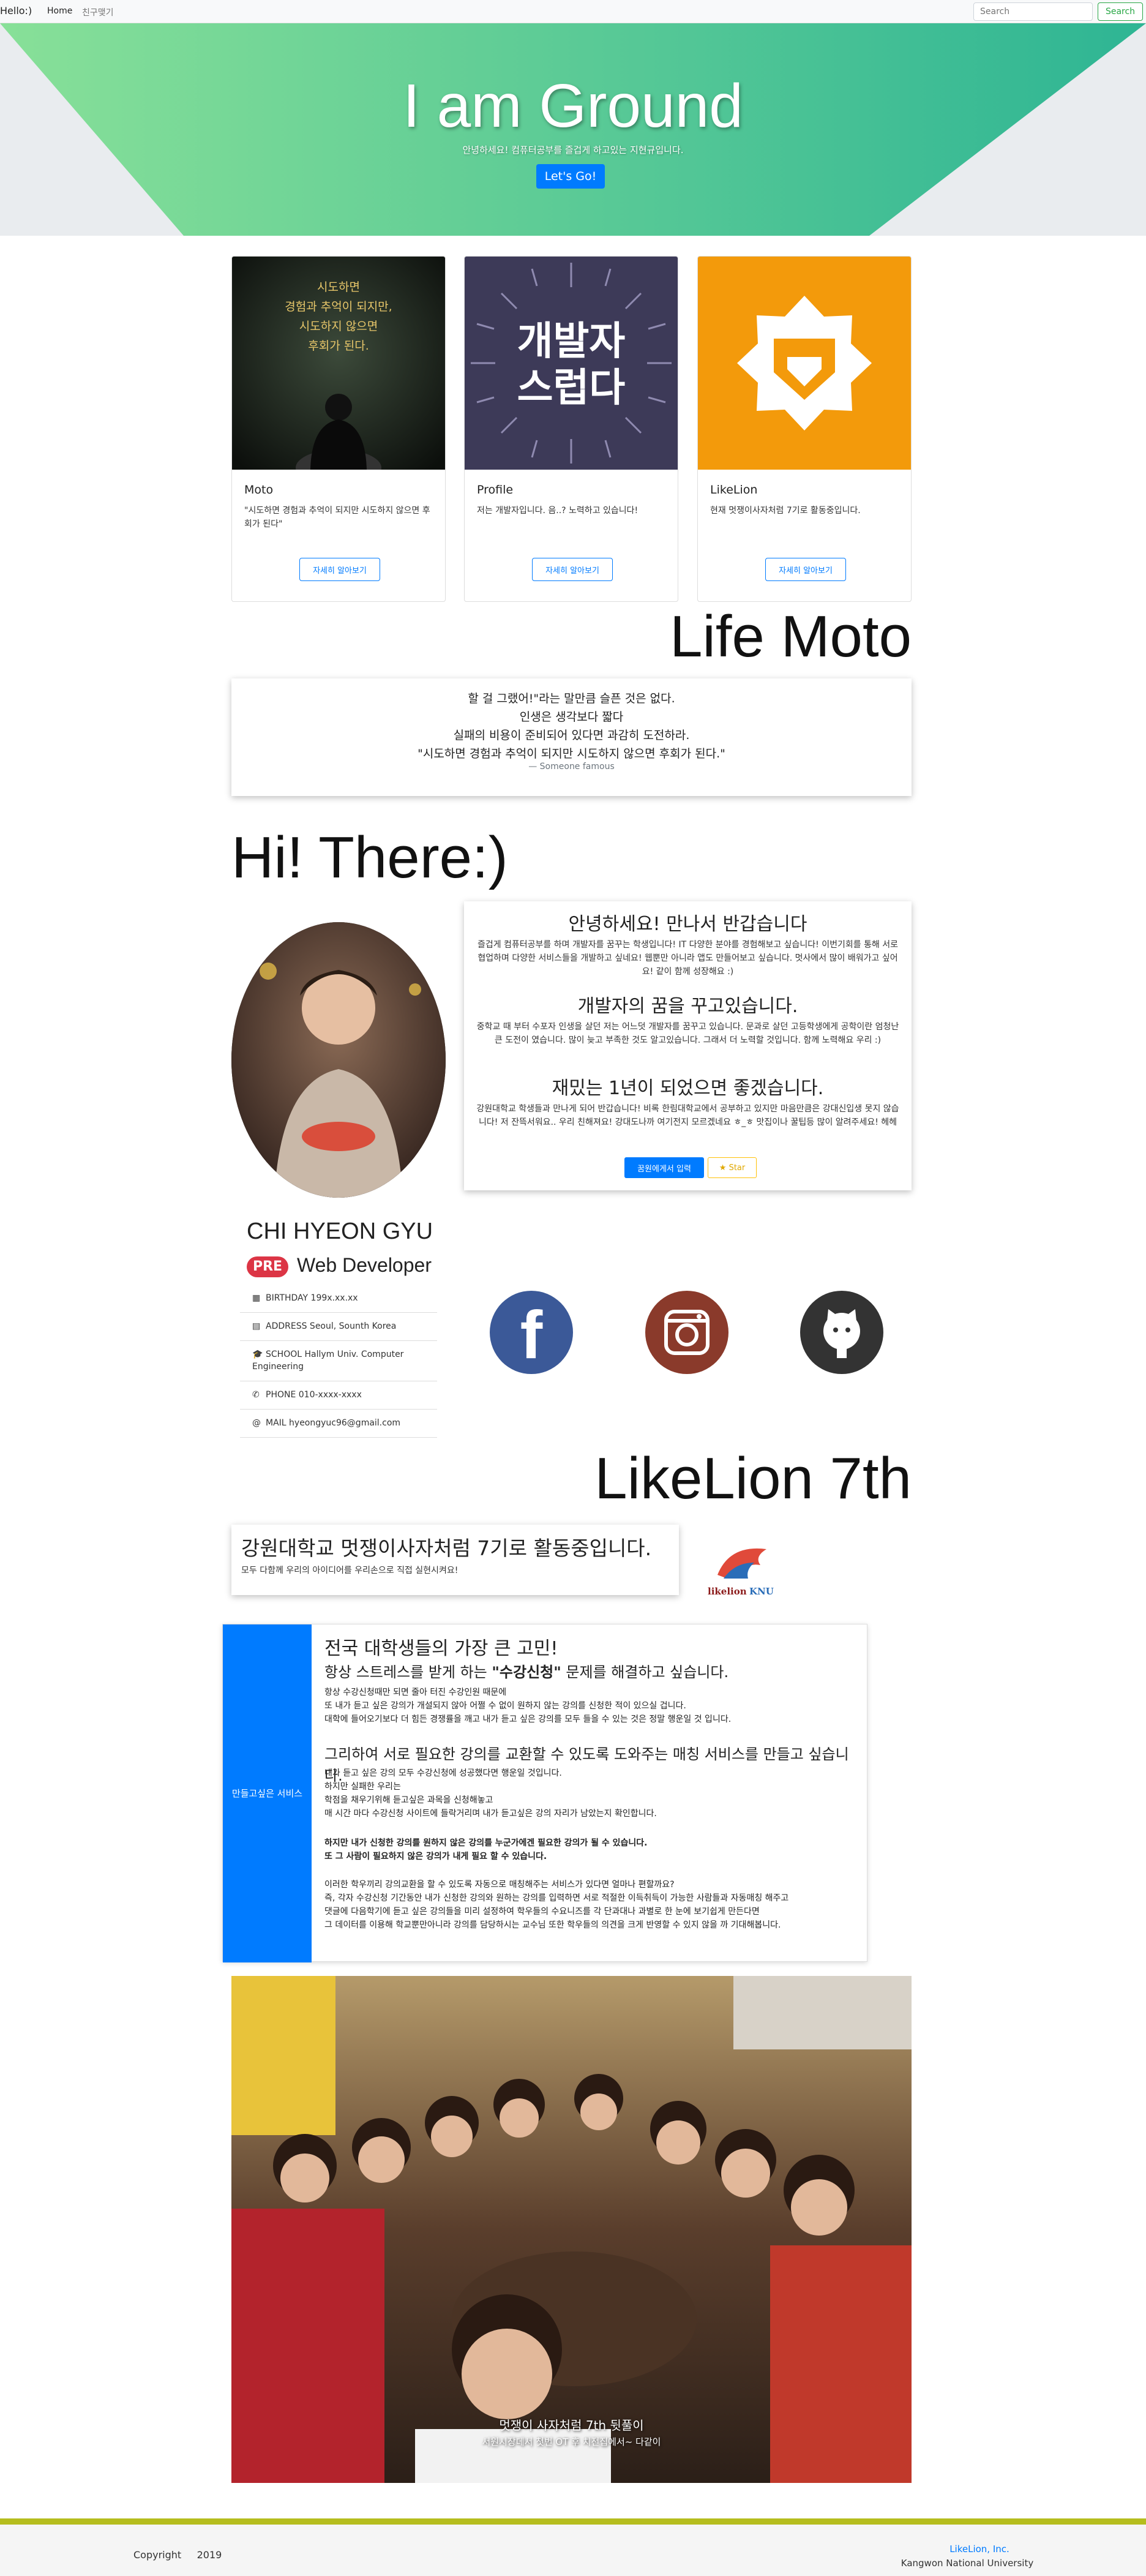  Describe the element at coordinates (340, 1231) in the screenshot. I see `profile-name: CHI HYEON GYU` at that location.